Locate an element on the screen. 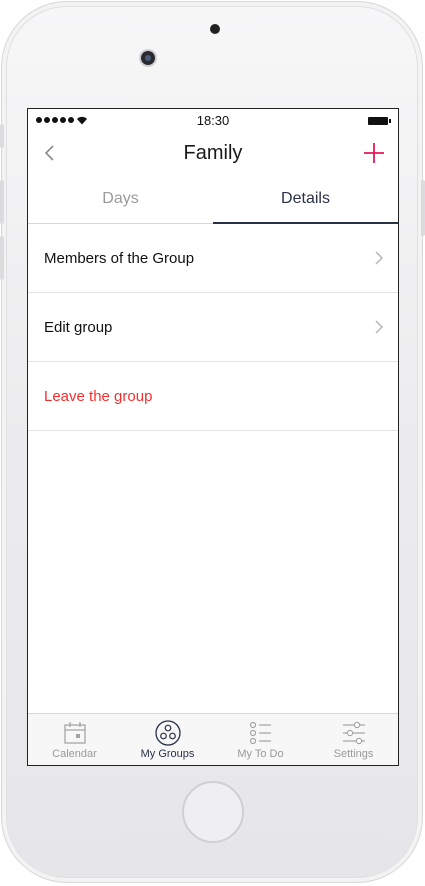 The image size is (425, 886). status-bar: 18:30 is located at coordinates (213, 120).